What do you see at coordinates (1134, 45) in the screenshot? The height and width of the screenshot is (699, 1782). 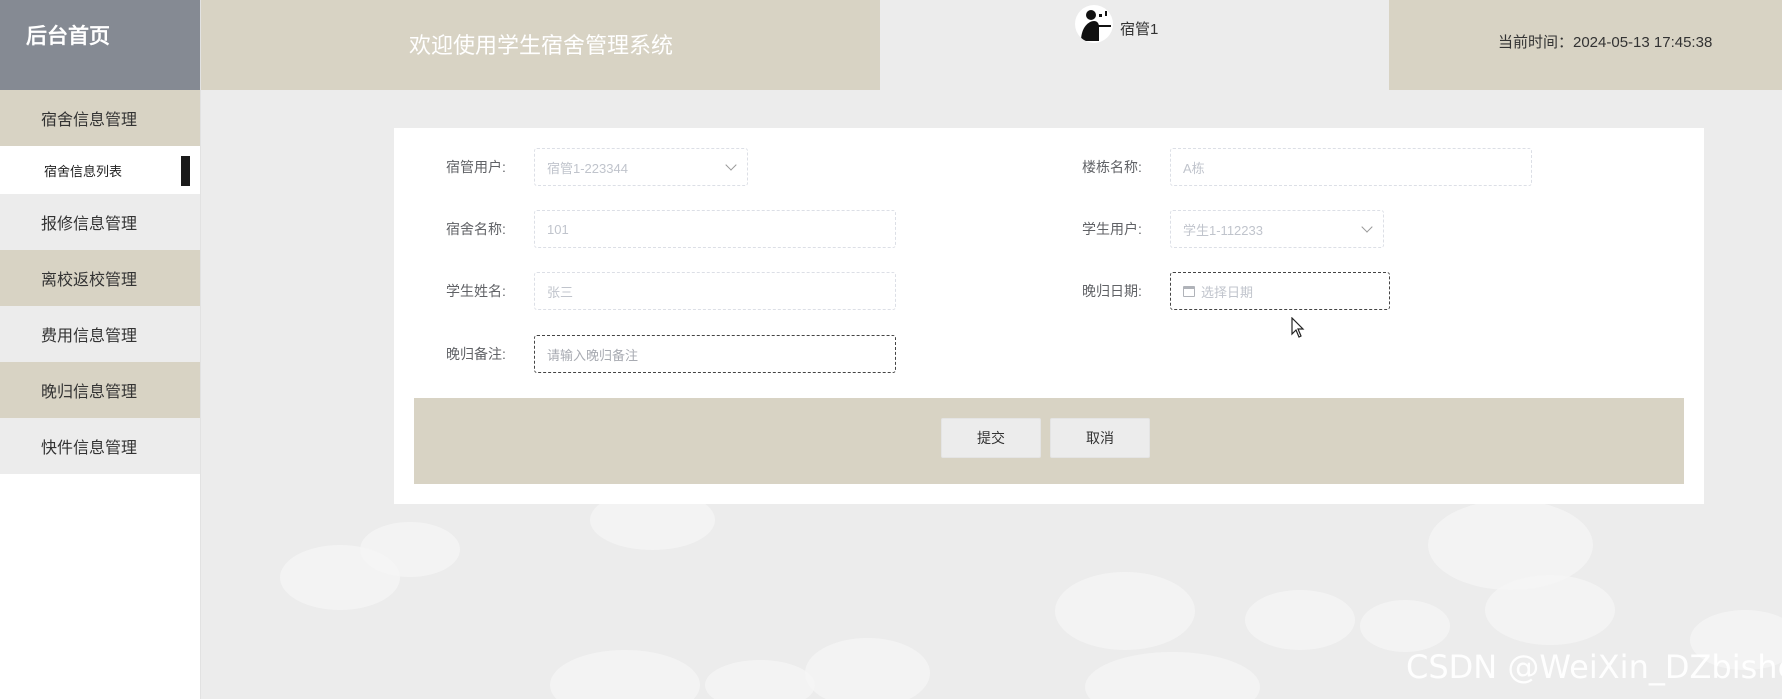 I see `user-panel: 宿管1` at bounding box center [1134, 45].